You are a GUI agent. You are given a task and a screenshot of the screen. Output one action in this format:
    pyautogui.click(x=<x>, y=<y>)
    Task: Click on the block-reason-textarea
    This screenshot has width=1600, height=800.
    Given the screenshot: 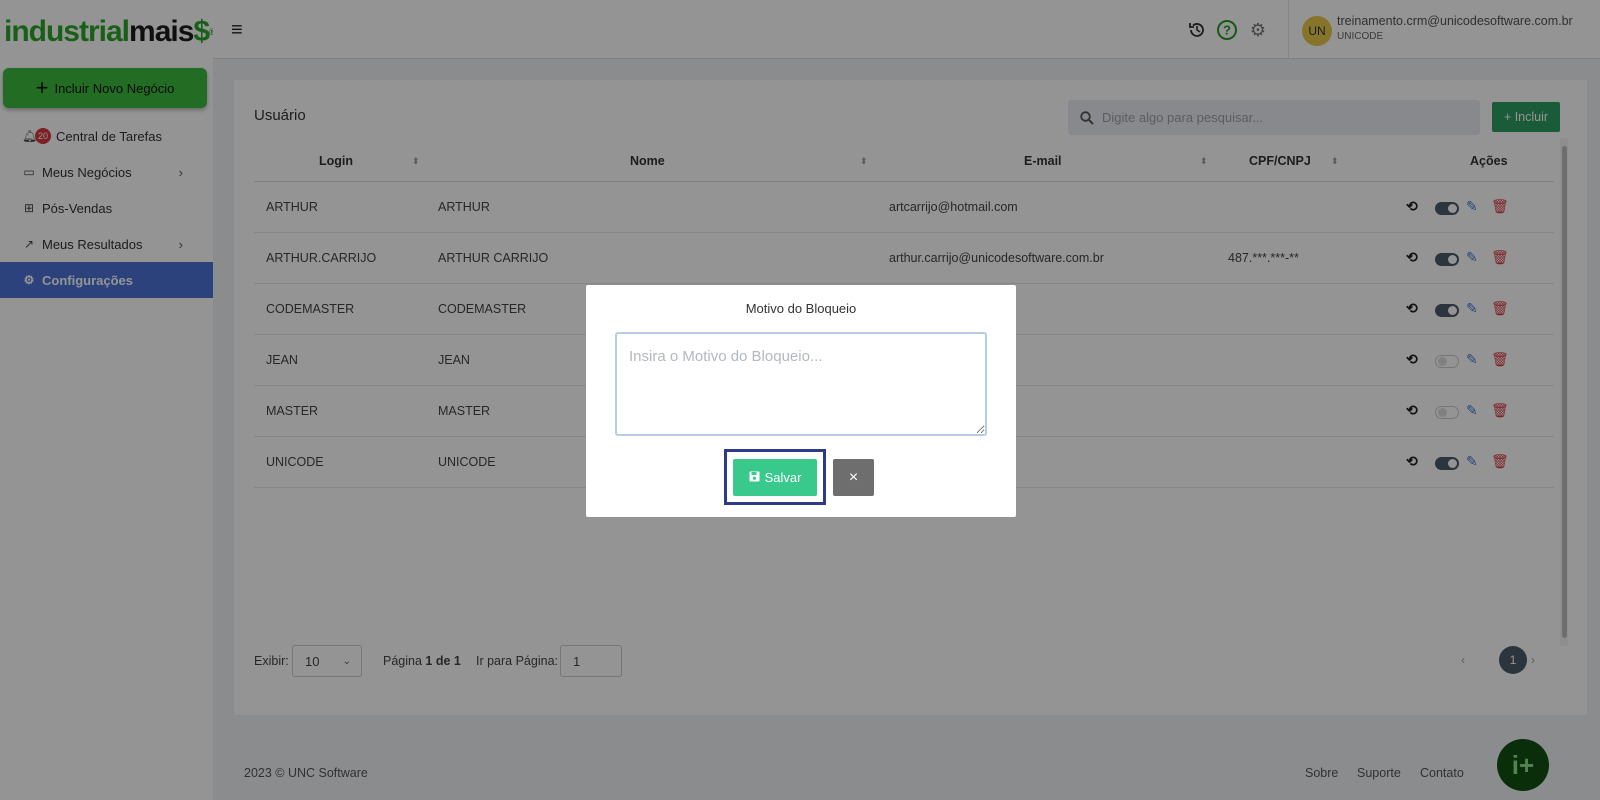 What is the action you would take?
    pyautogui.click(x=801, y=384)
    